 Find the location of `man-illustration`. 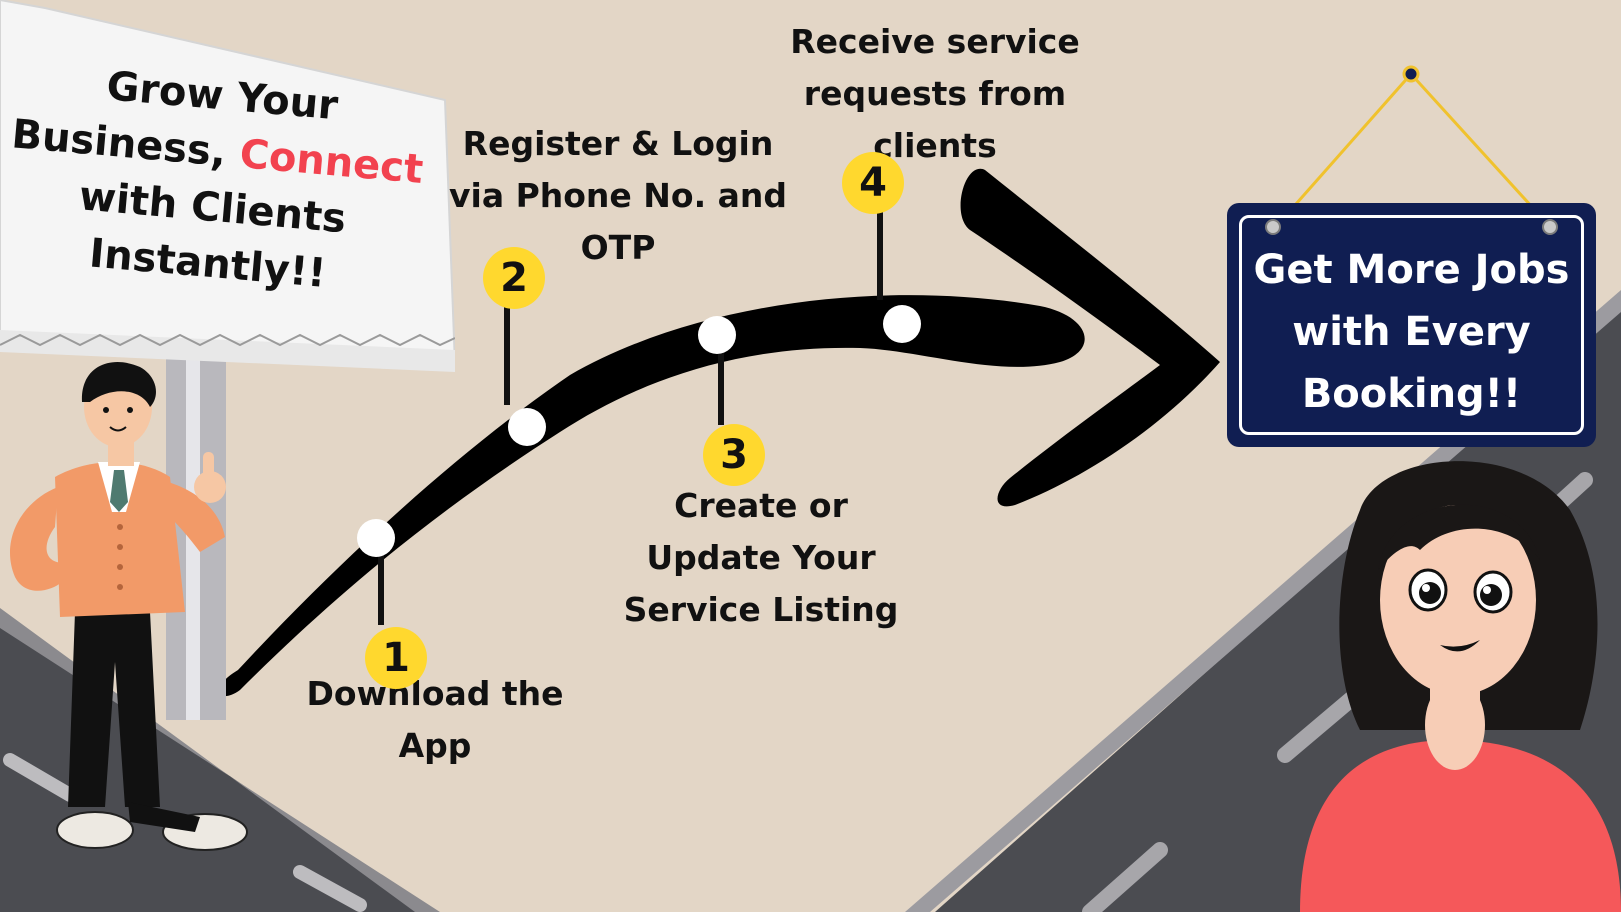

man-illustration is located at coordinates (128, 606).